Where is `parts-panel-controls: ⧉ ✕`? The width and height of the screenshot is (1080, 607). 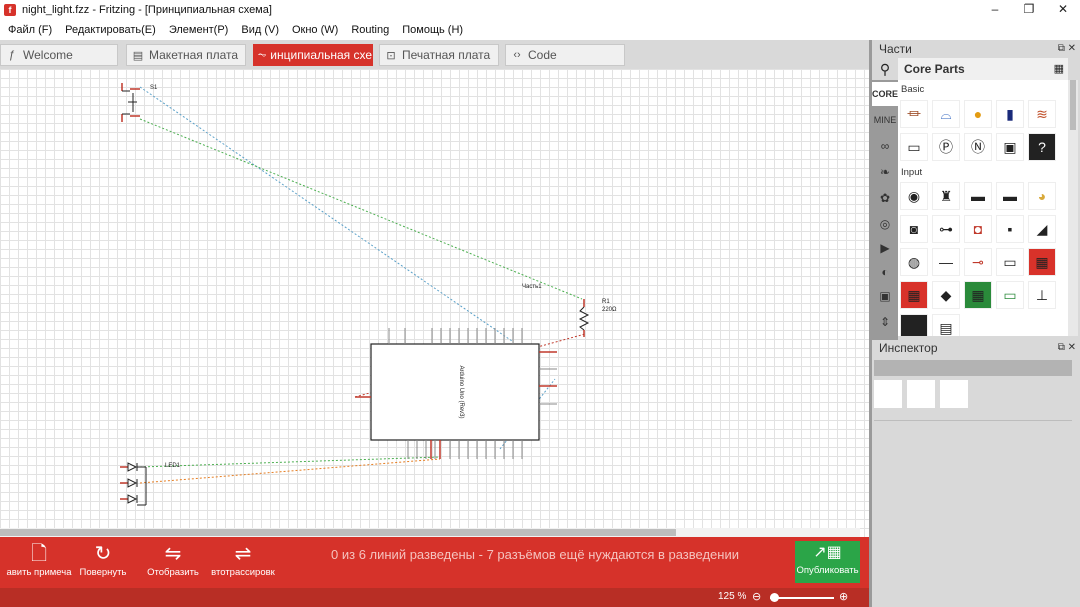
parts-panel-controls: ⧉ ✕ is located at coordinates (1067, 48).